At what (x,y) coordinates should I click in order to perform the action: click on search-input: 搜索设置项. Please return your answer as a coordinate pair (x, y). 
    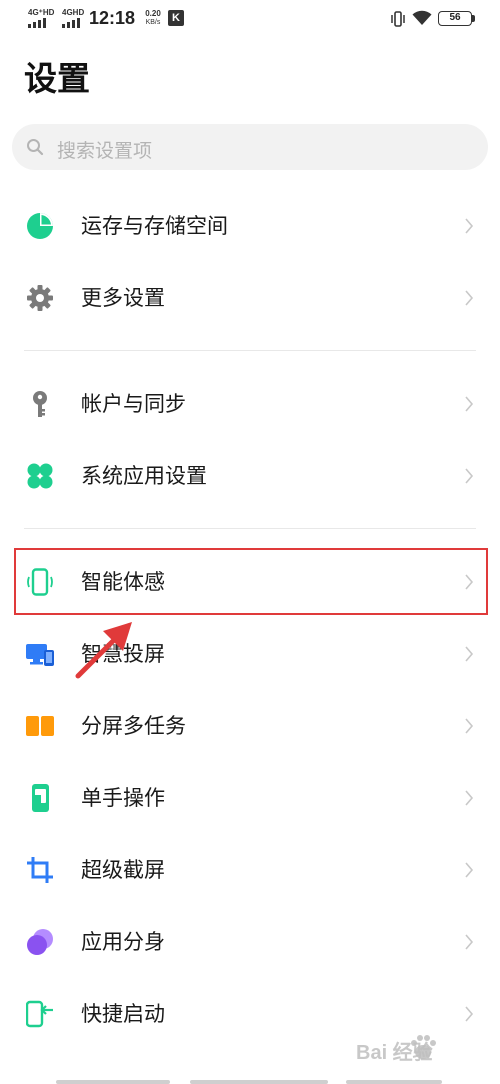
    Looking at the image, I should click on (250, 147).